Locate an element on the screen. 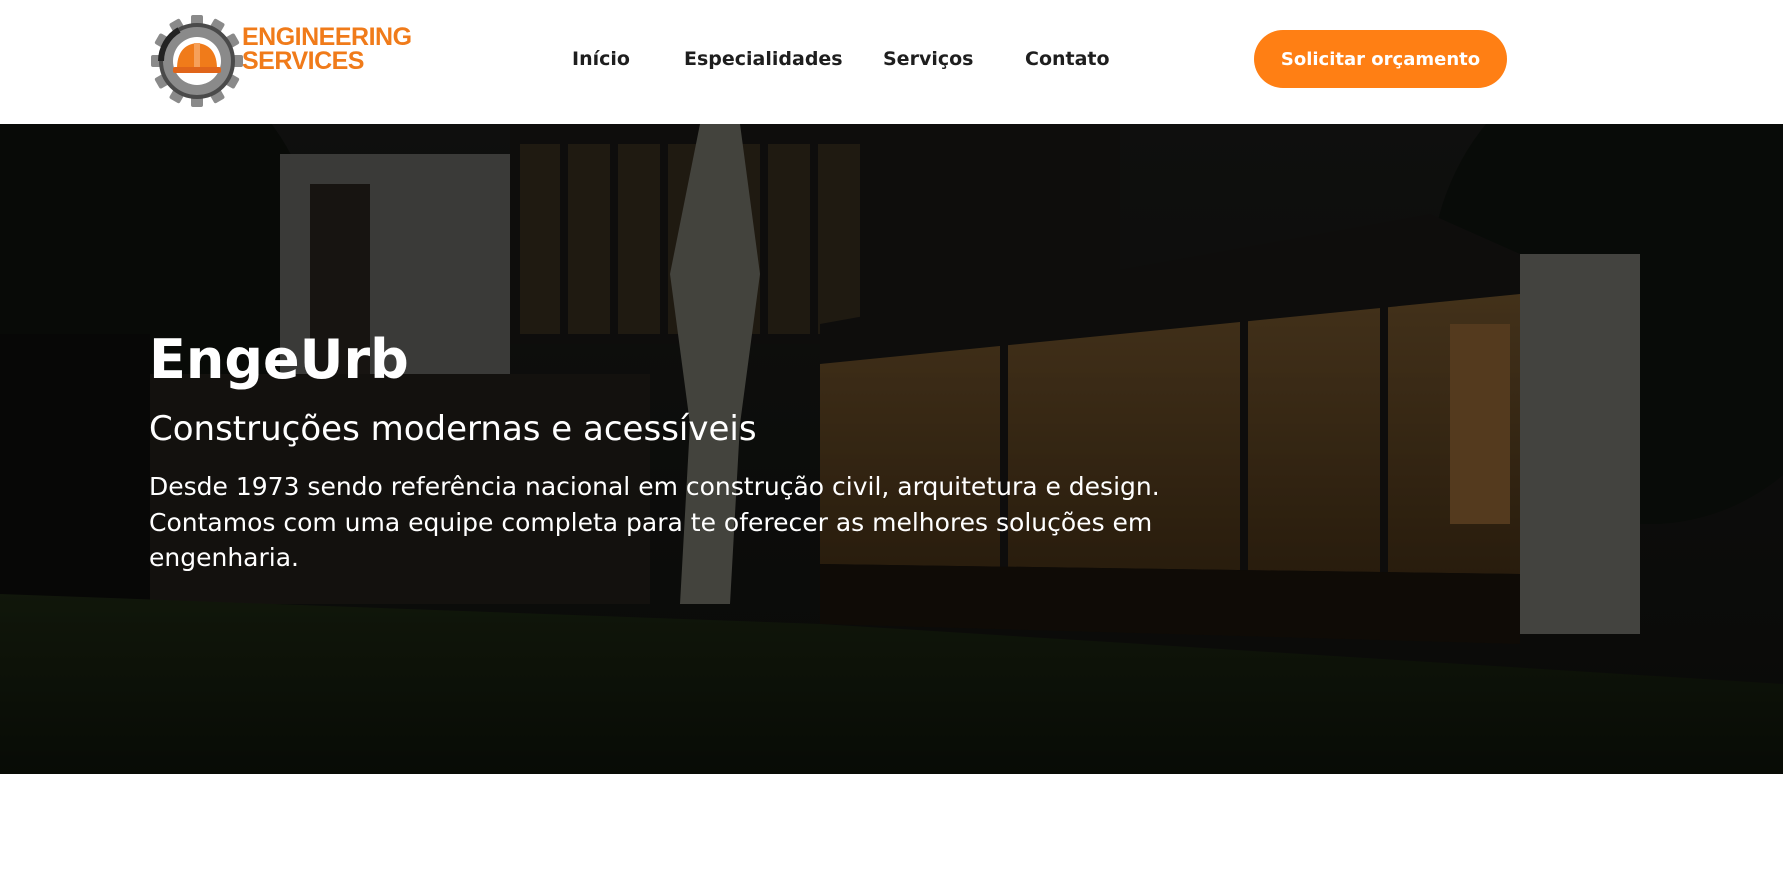 The height and width of the screenshot is (883, 1783). nav-link-servicos: Serviços is located at coordinates (928, 59).